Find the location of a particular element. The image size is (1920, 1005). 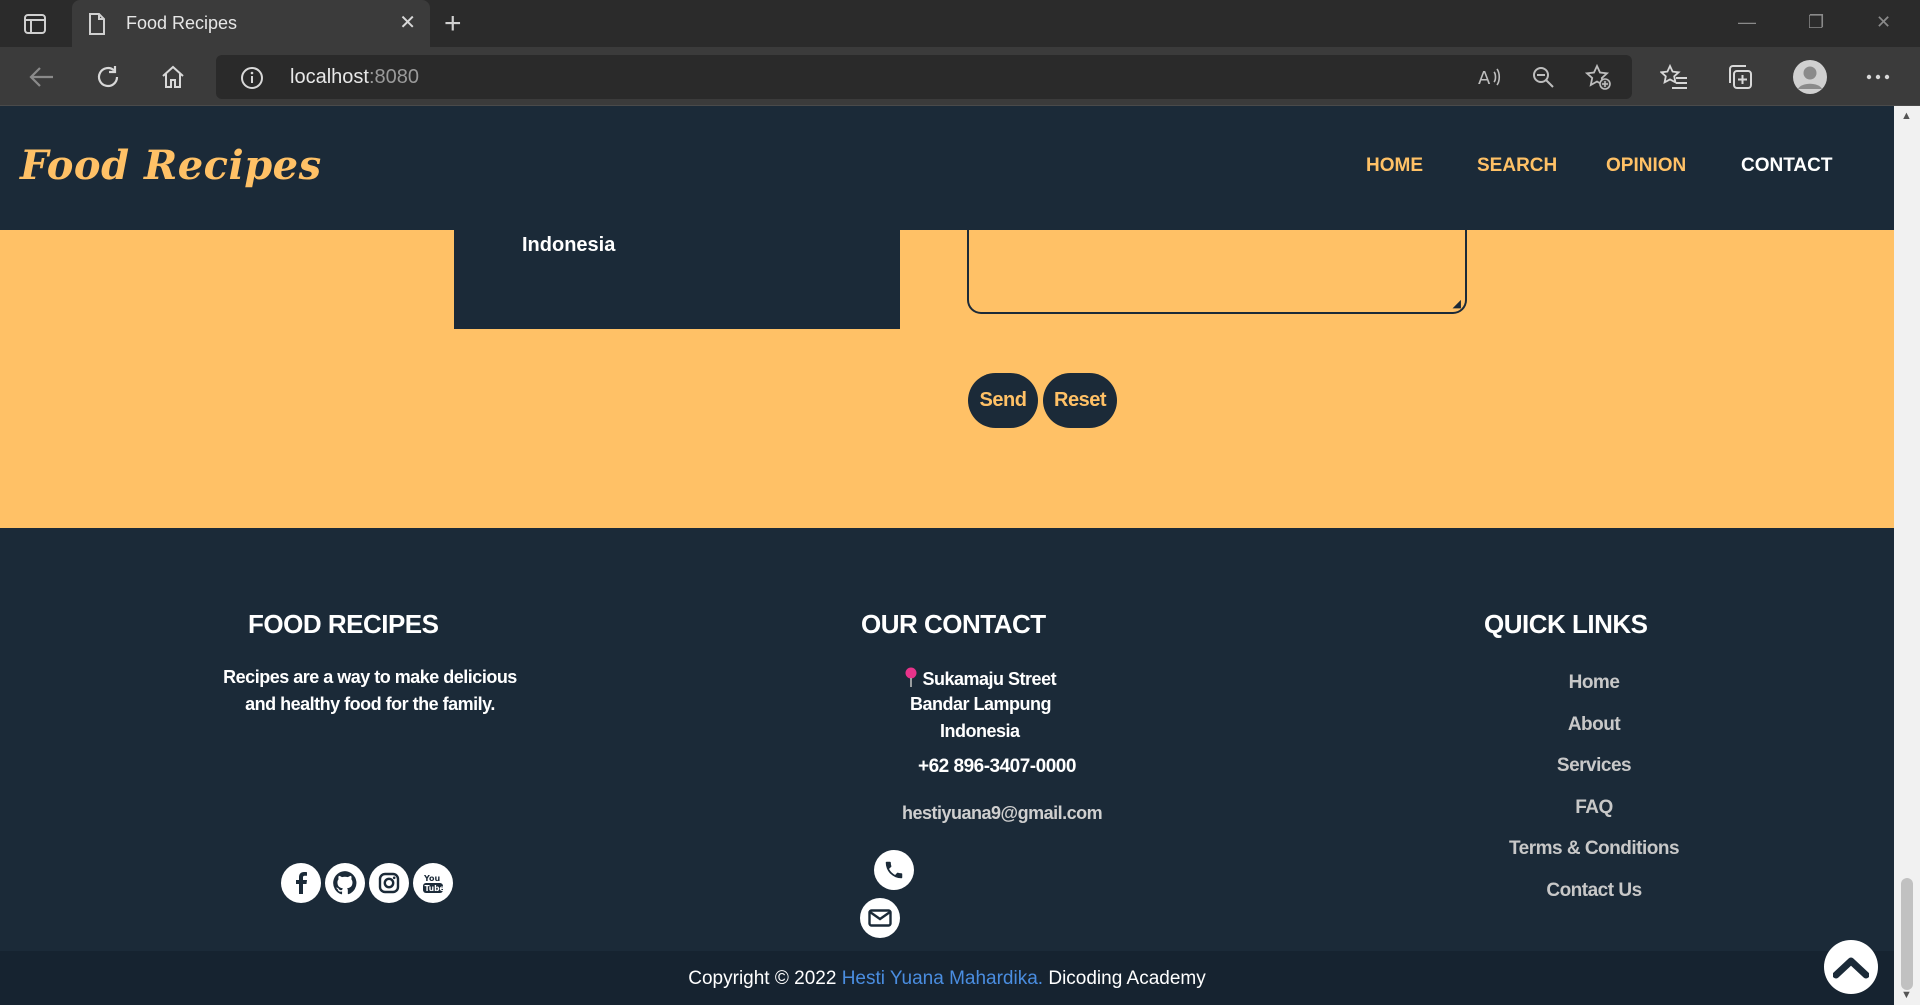

scroll-down-icon: ▼ is located at coordinates (1906, 995).